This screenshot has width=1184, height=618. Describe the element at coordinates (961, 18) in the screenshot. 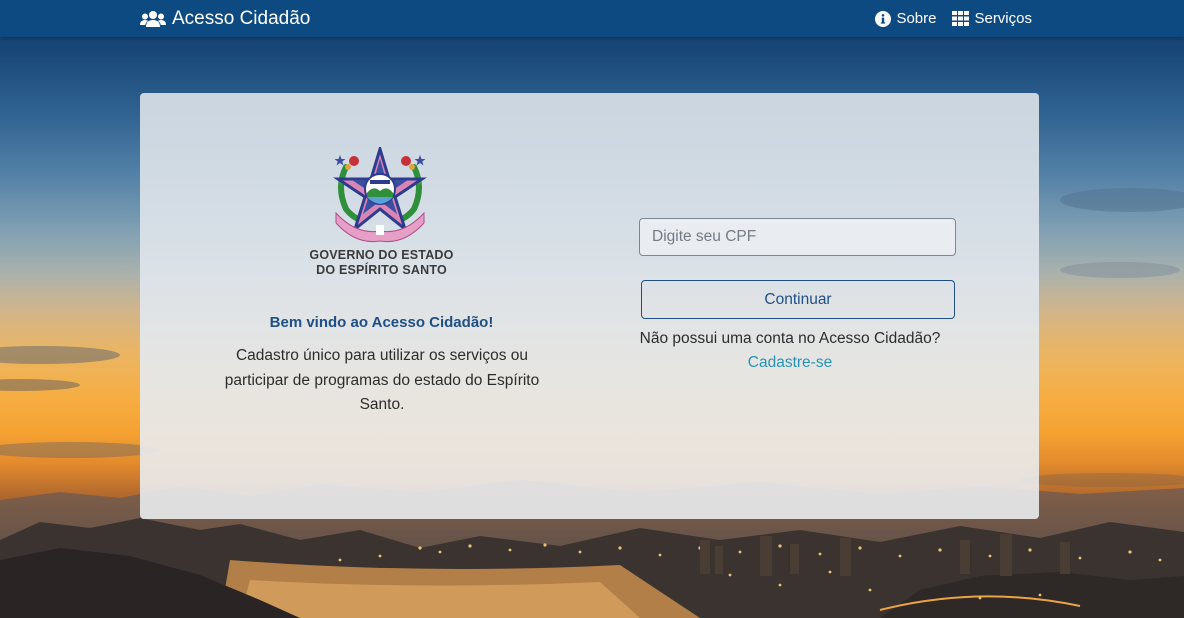

I see `grid-icon` at that location.